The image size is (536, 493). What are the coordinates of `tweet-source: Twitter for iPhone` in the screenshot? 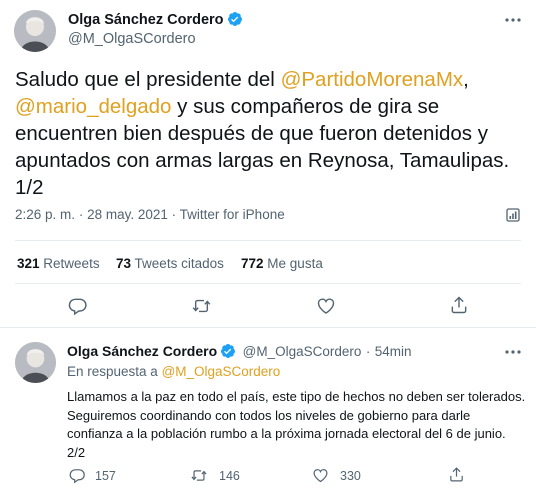 It's located at (232, 214).